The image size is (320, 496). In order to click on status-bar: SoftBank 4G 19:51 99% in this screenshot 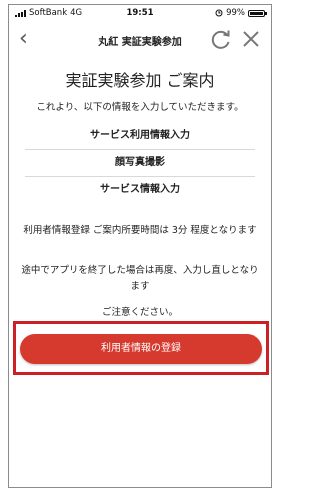, I will do `click(140, 13)`.